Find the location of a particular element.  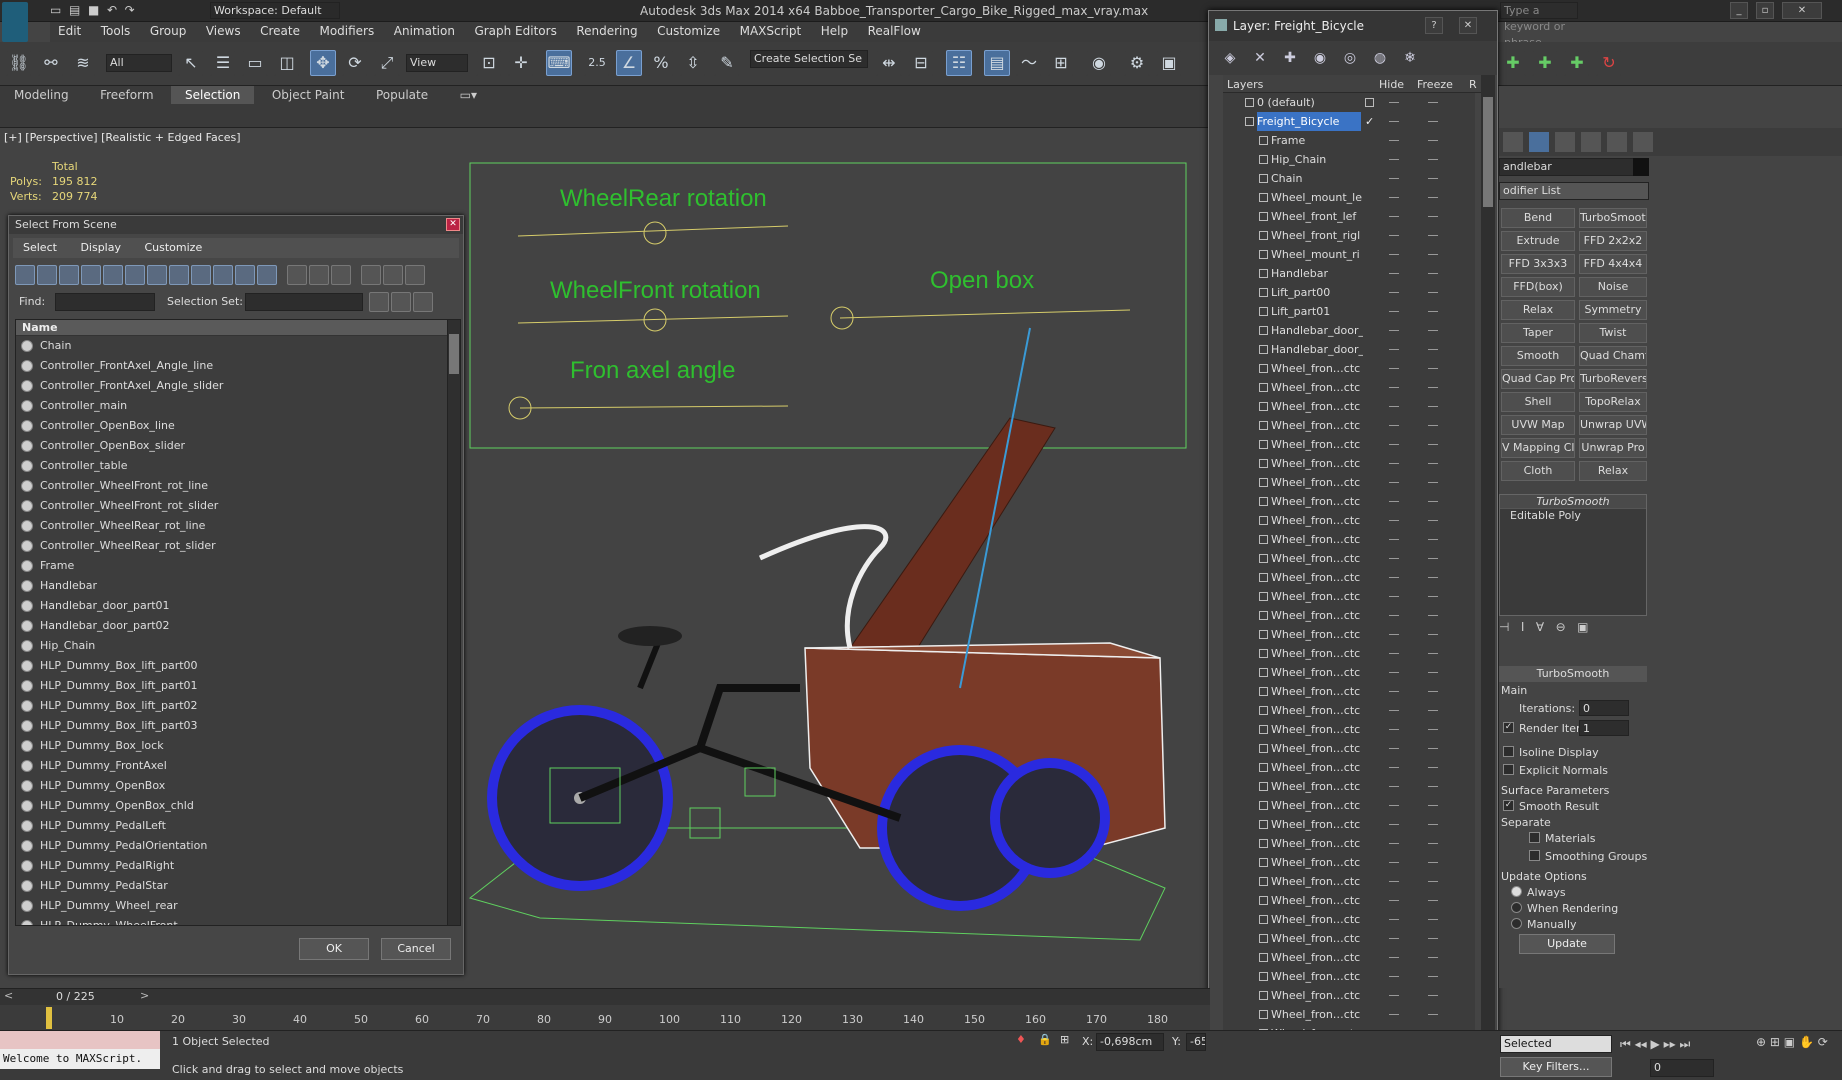

named-selection-dropdown: Create Selection Se is located at coordinates (809, 59).